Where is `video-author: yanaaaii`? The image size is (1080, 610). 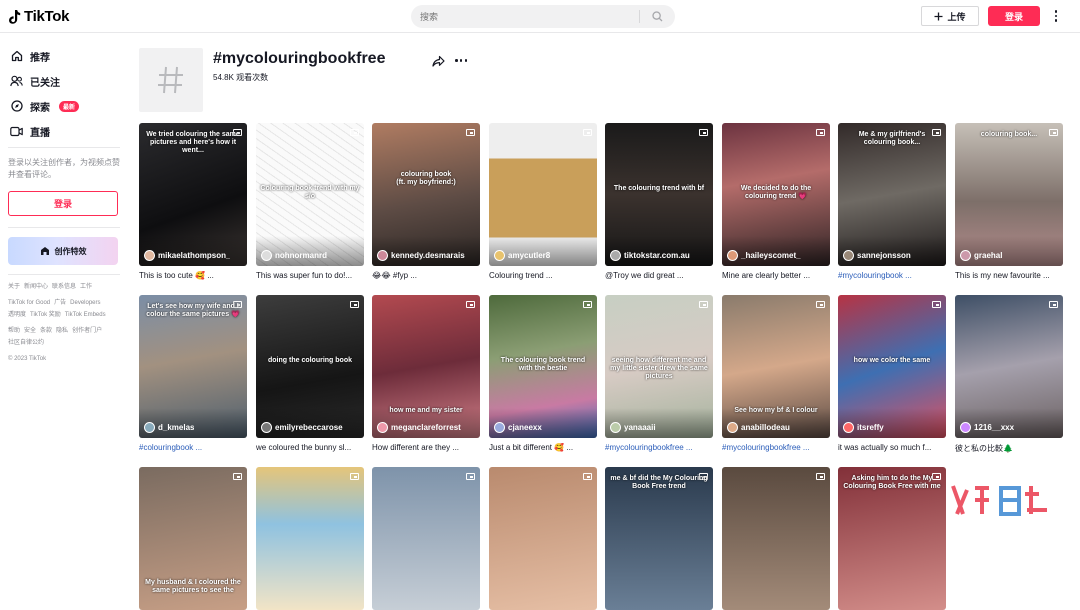 video-author: yanaaaii is located at coordinates (633, 427).